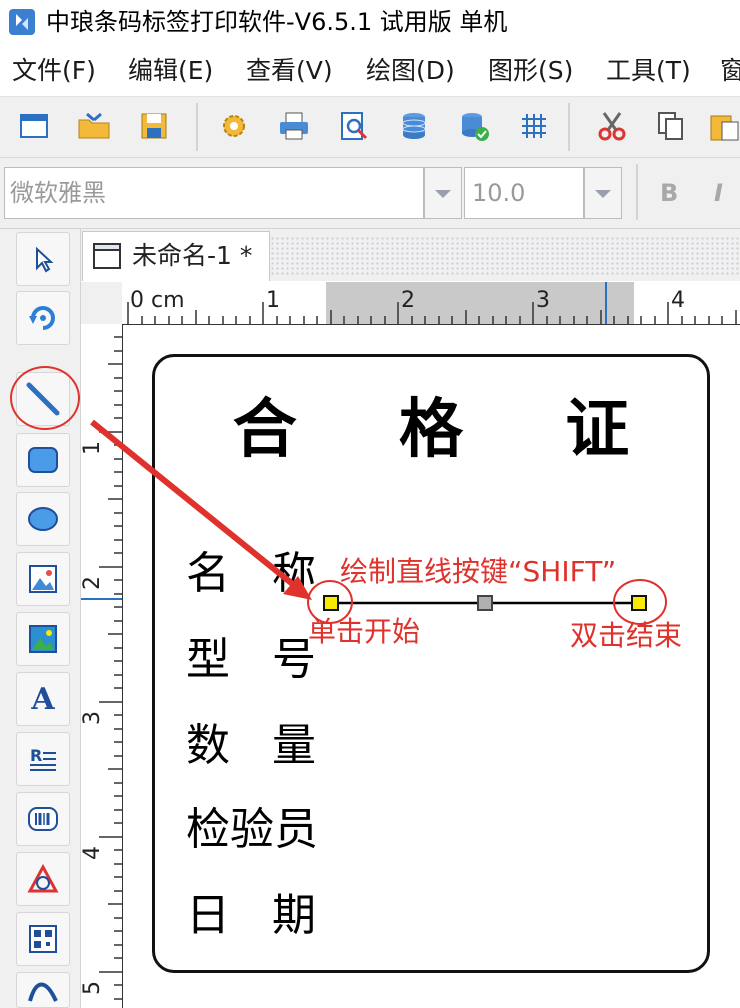 The image size is (740, 1008). I want to click on label-field-model: 型 号, so click(251, 660).